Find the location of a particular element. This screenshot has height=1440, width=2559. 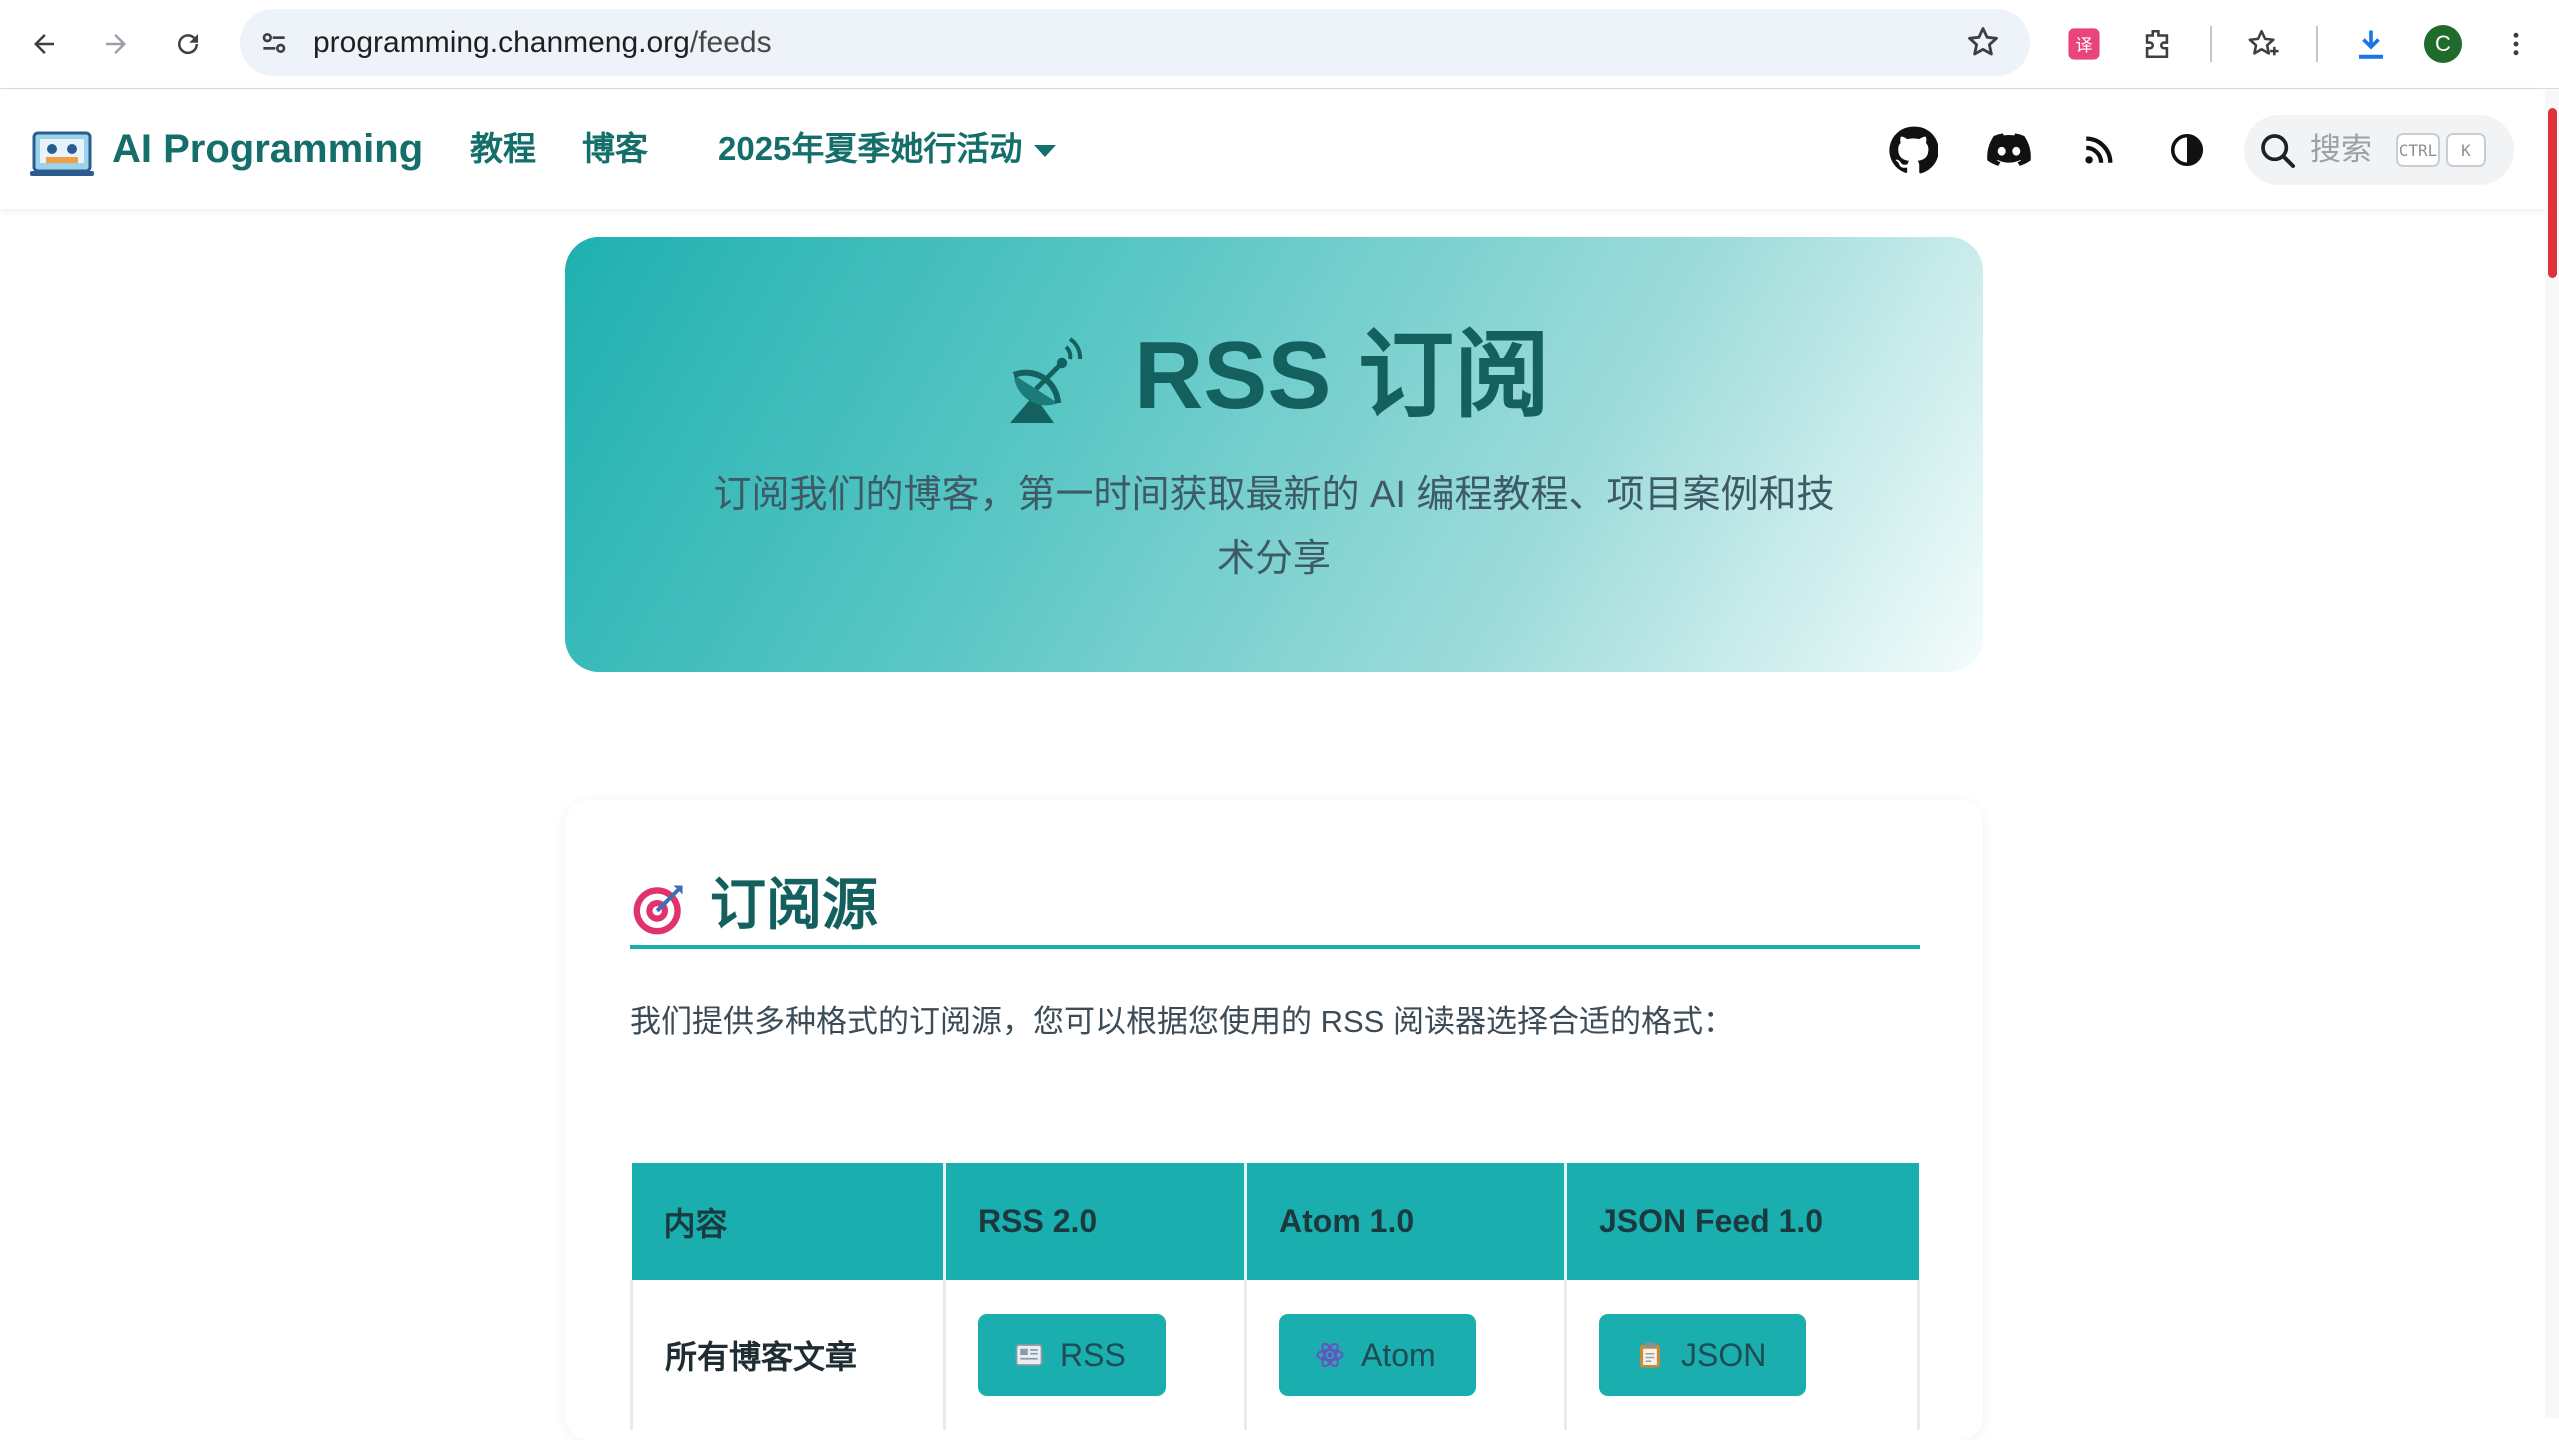

site-settings-icon is located at coordinates (274, 43).